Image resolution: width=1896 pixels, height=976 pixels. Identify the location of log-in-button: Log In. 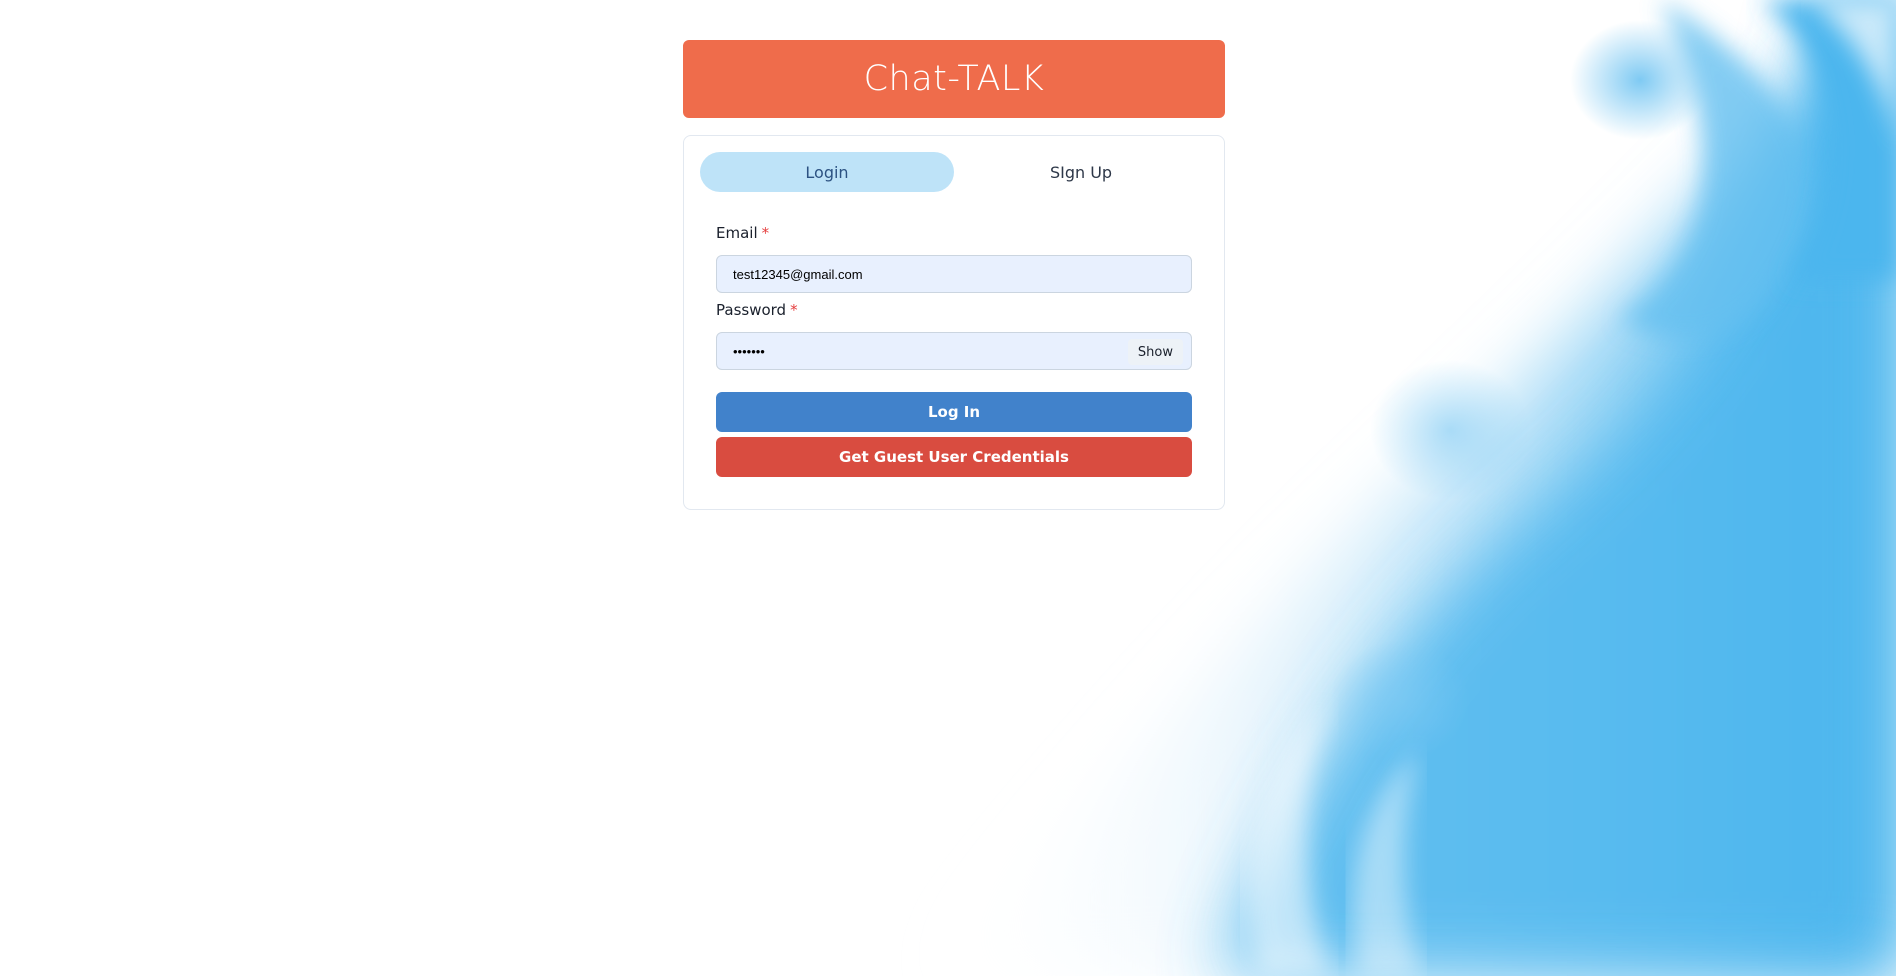
(954, 412).